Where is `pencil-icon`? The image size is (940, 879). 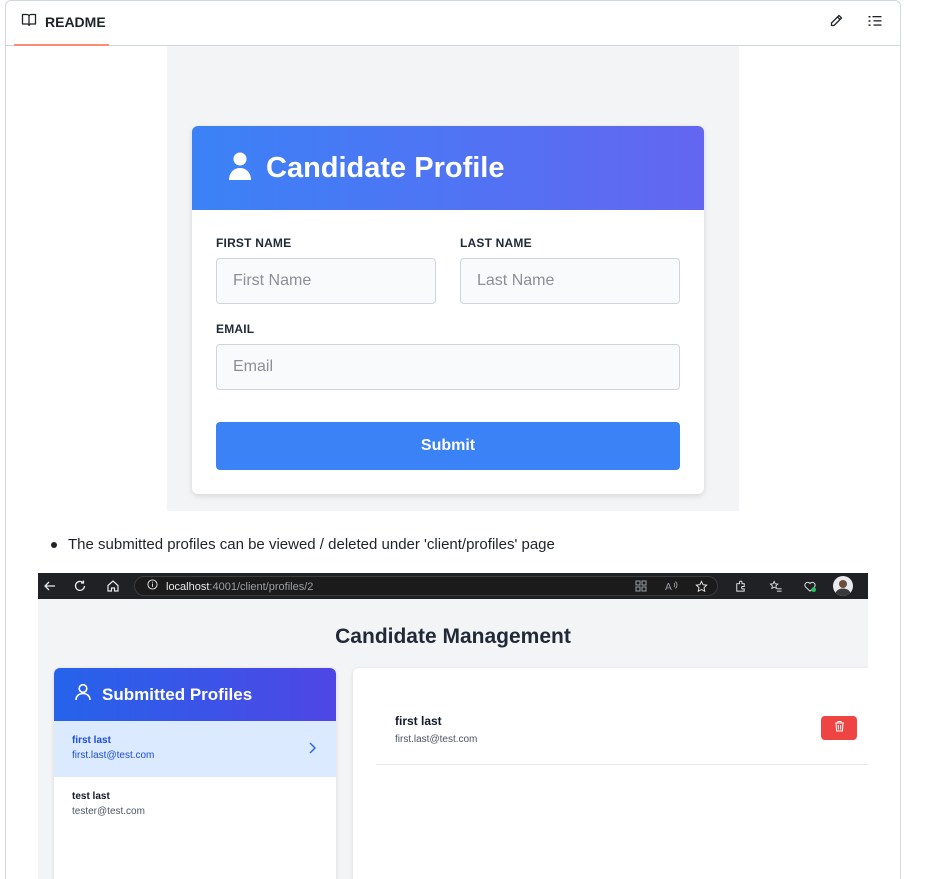
pencil-icon is located at coordinates (836, 23).